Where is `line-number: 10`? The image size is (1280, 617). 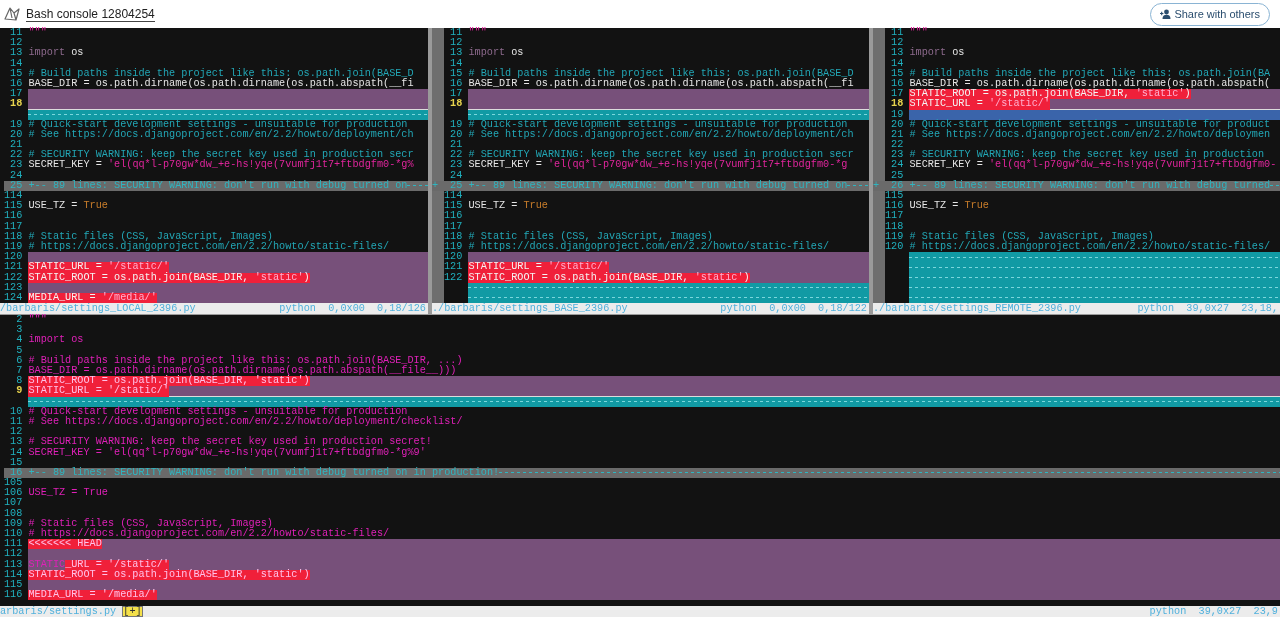 line-number: 10 is located at coordinates (16, 411).